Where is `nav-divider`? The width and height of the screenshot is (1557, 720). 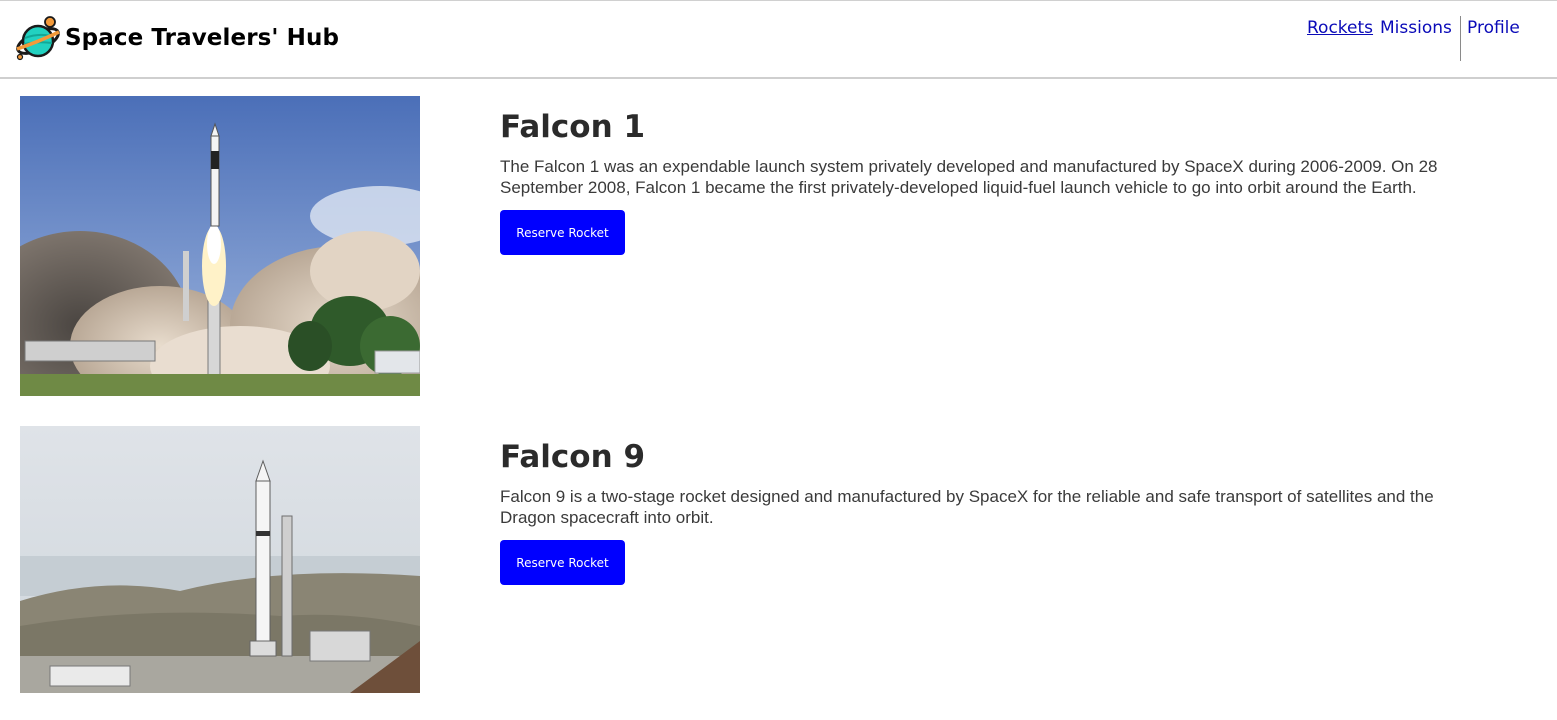 nav-divider is located at coordinates (1460, 38).